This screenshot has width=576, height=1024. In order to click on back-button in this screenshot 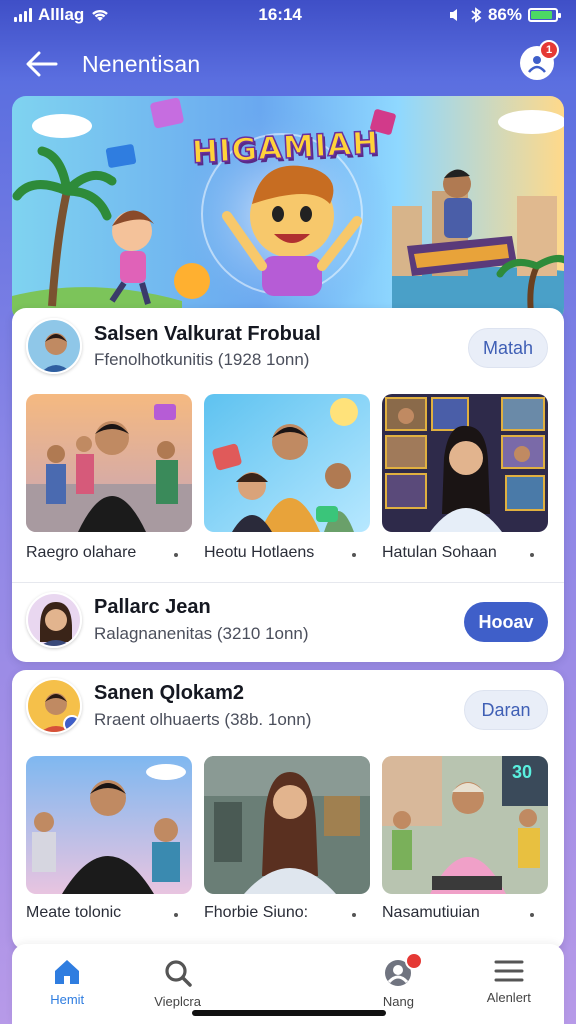, I will do `click(42, 64)`.